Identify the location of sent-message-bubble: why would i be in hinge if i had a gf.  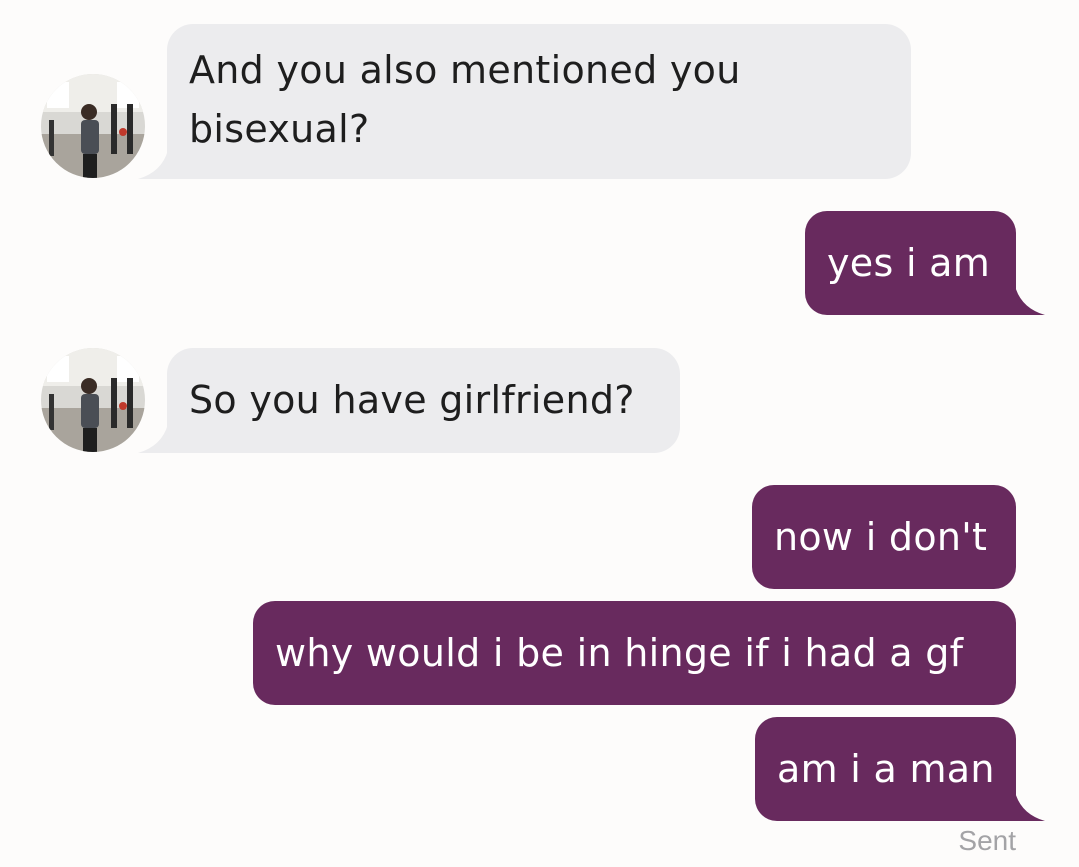
(634, 653).